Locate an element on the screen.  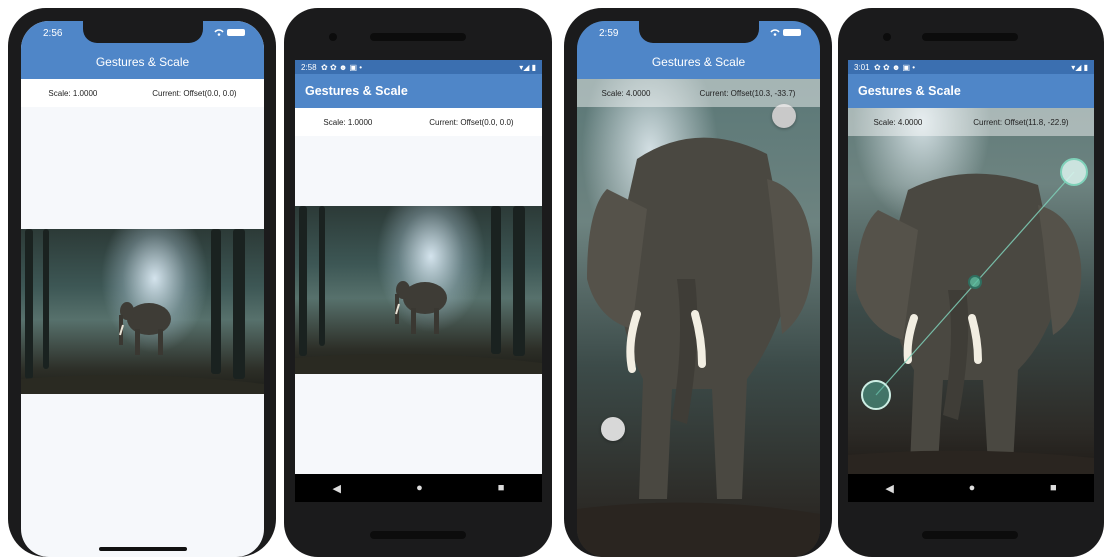
home-indicator is located at coordinates (142, 549).